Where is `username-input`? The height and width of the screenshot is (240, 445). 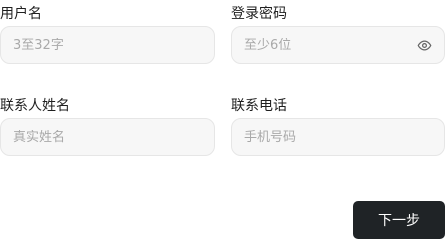
username-input is located at coordinates (107, 45).